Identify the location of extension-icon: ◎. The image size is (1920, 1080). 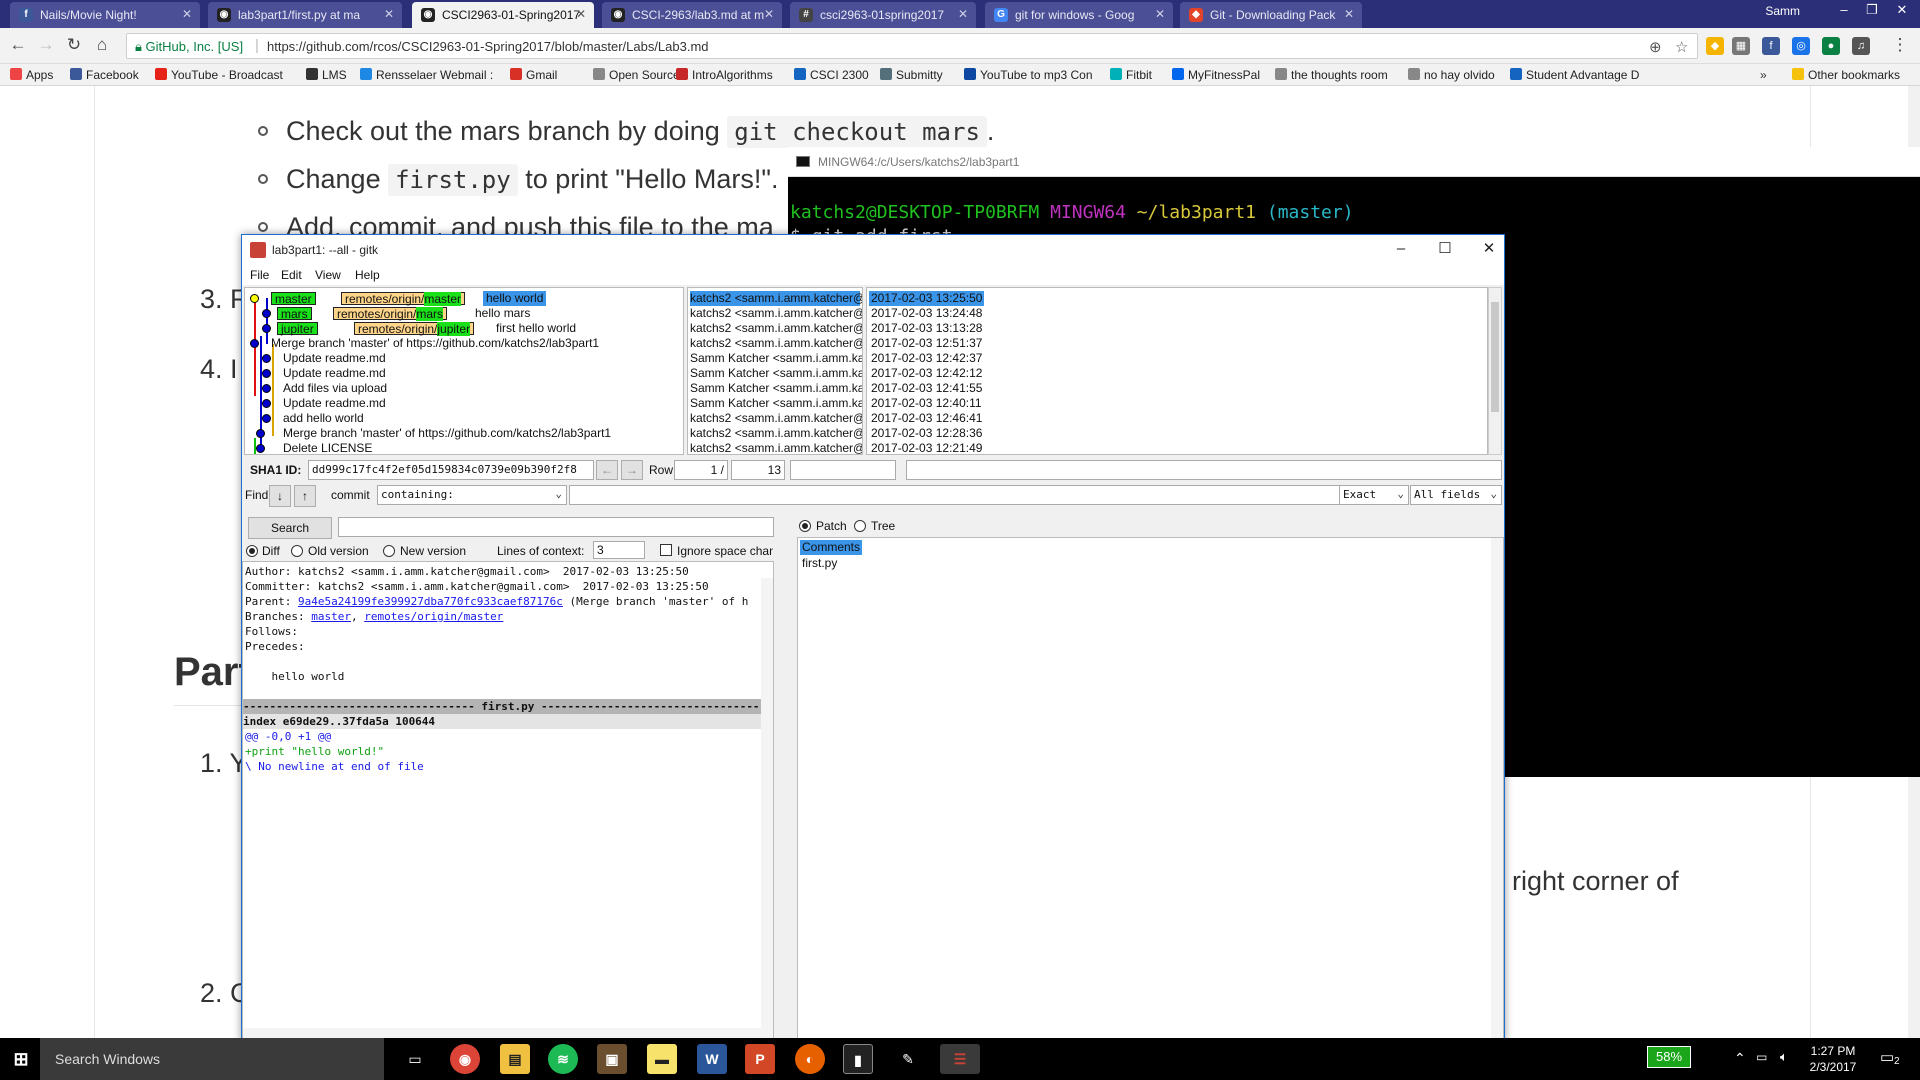
(1801, 46).